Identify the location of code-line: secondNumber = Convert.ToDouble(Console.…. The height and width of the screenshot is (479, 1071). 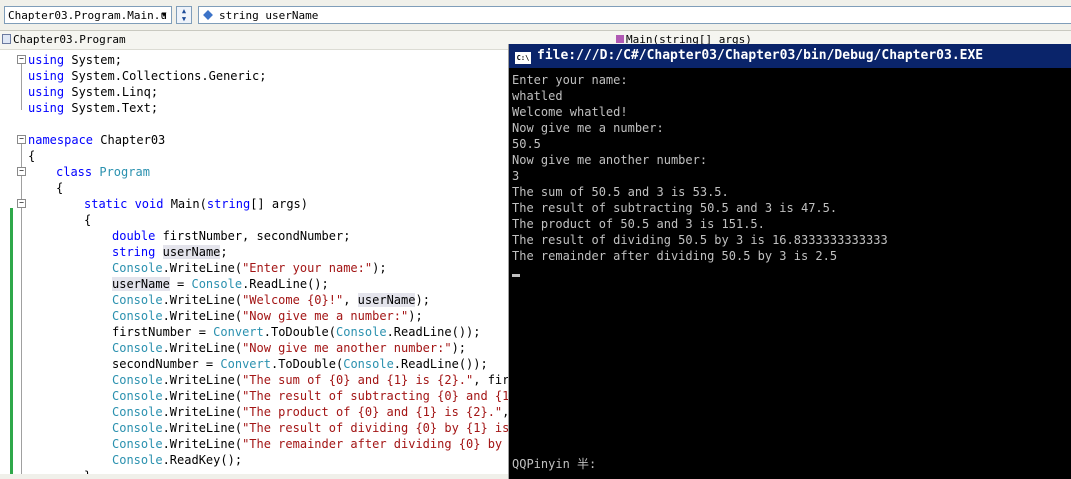
(300, 364).